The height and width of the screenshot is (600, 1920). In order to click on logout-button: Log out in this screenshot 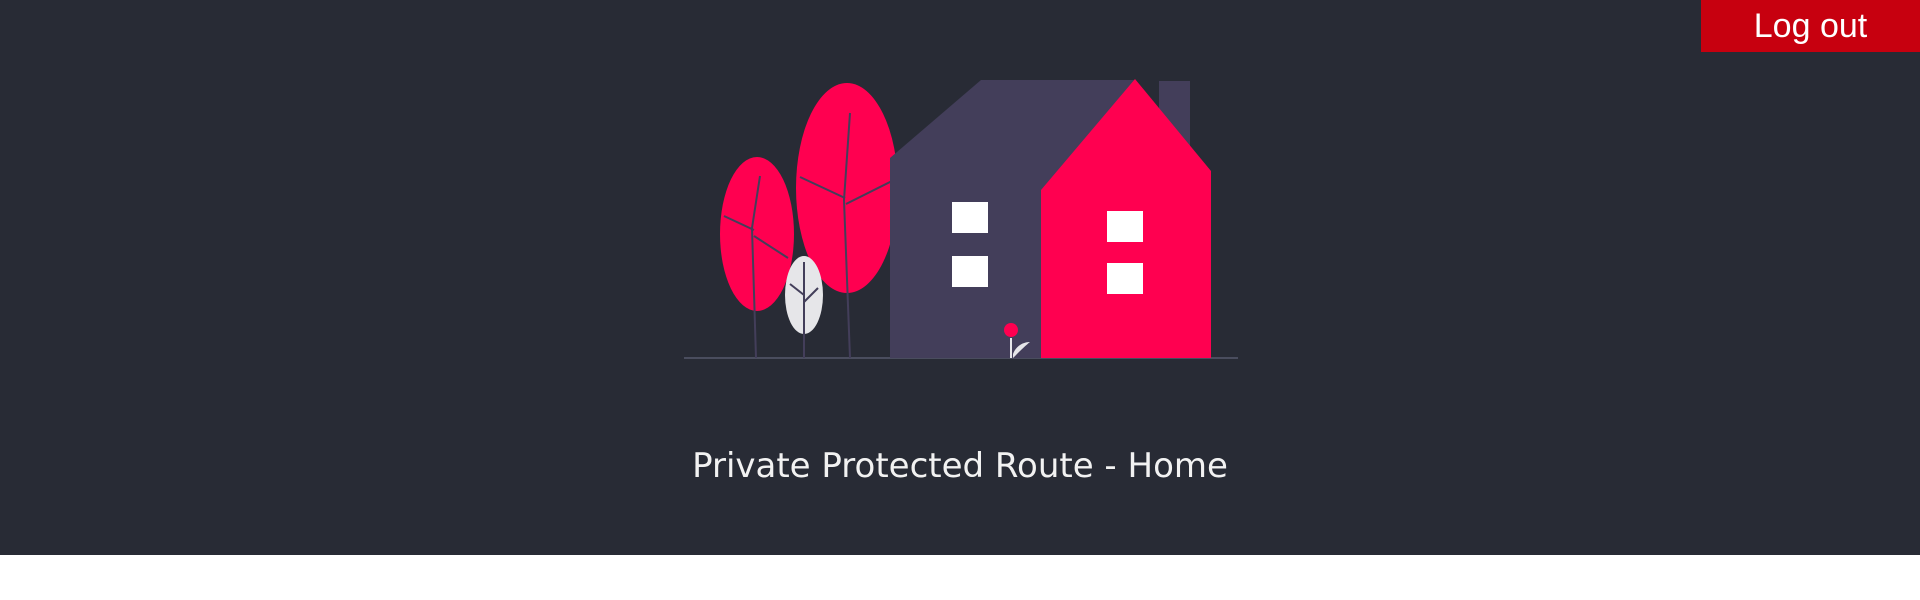, I will do `click(1810, 26)`.